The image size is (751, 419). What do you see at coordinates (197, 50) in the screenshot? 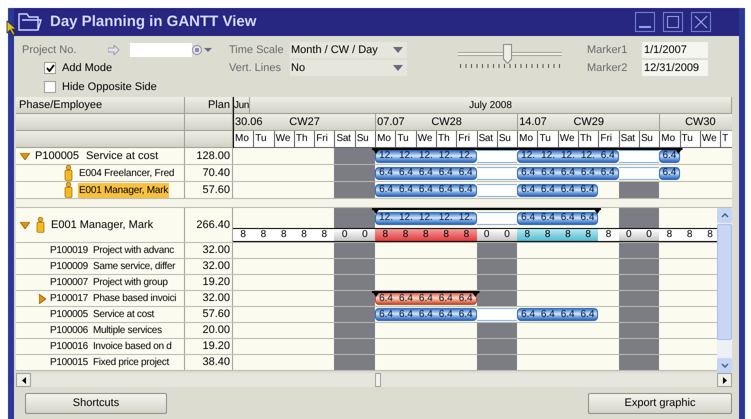
I see `choose-icon` at bounding box center [197, 50].